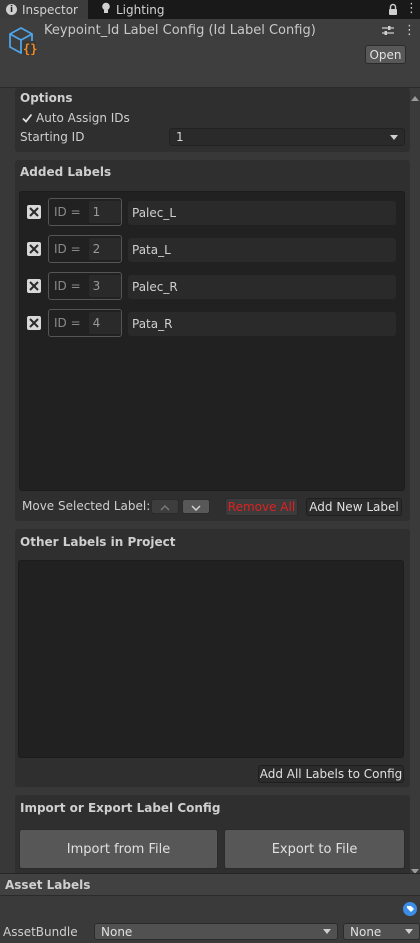 Image resolution: width=420 pixels, height=943 pixels. I want to click on list-item: ID = 4 Pata_R, so click(213, 323).